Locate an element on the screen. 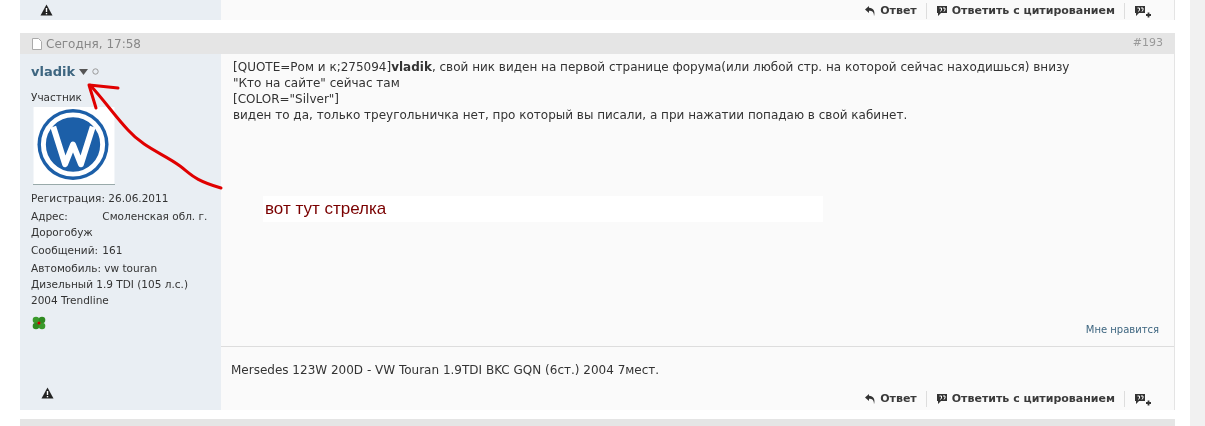  message-line: виден то да, только треугольничка нет, про который вы писали, а при нажатии попадаю в свой кабинет. is located at coordinates (571, 115).